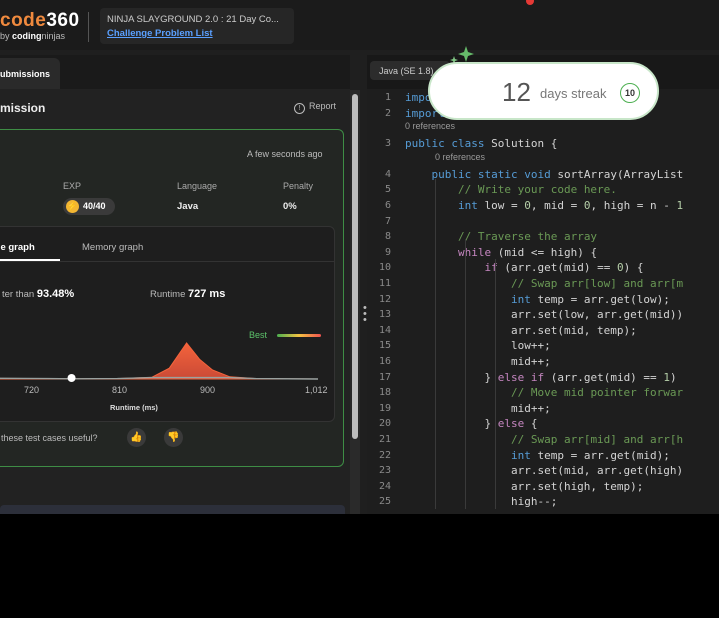 The height and width of the screenshot is (618, 719). Describe the element at coordinates (387, 144) in the screenshot. I see `line-number: 3` at that location.